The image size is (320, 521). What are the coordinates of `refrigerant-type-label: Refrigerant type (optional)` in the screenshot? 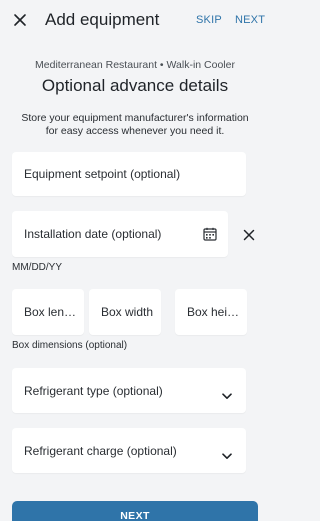 It's located at (93, 391).